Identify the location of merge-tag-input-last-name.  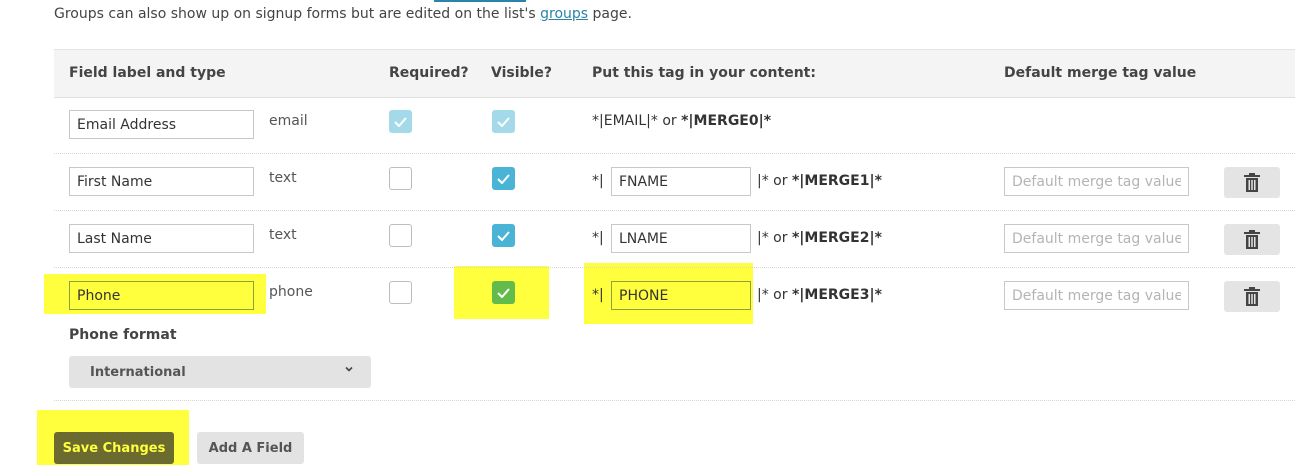
(681, 238).